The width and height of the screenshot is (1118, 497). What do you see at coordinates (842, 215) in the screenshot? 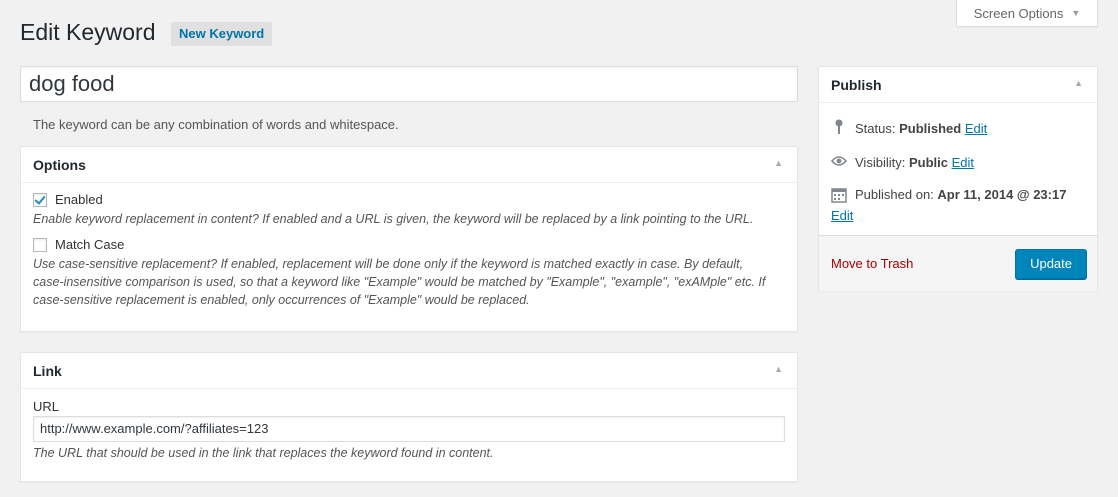
I see `published-edit-link: Edit` at bounding box center [842, 215].